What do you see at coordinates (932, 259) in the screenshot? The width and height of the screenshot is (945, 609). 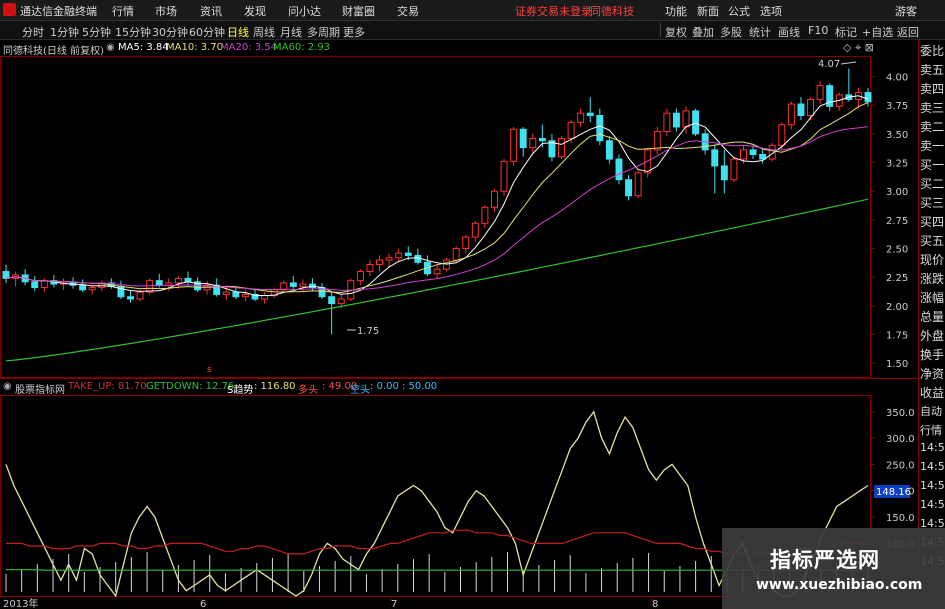 I see `quote-panel-item: 现价` at bounding box center [932, 259].